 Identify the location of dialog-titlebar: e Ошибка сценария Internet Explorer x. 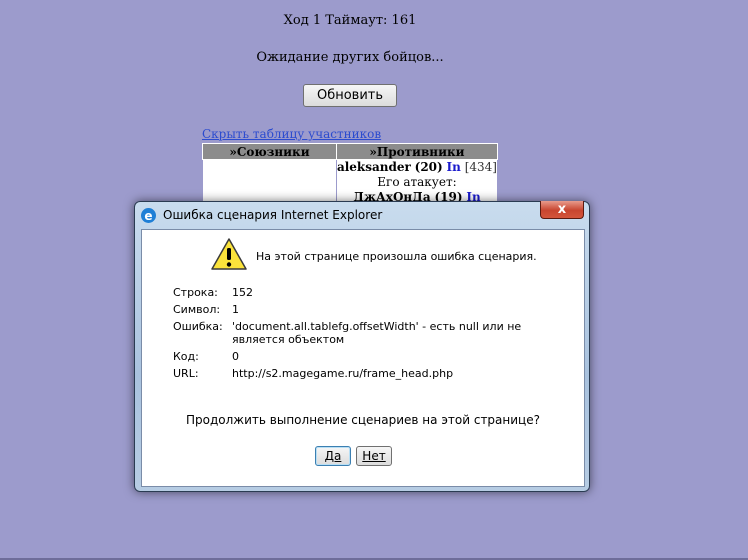
(362, 214).